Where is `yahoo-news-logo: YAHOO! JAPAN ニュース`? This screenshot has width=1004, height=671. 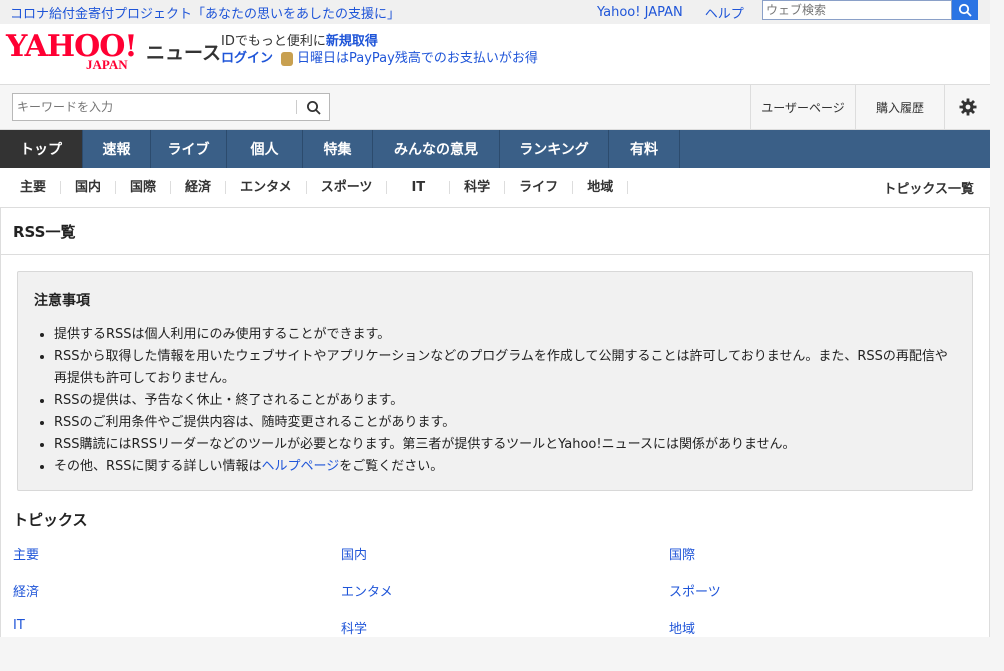
yahoo-news-logo: YAHOO! JAPAN ニュース is located at coordinates (113, 52).